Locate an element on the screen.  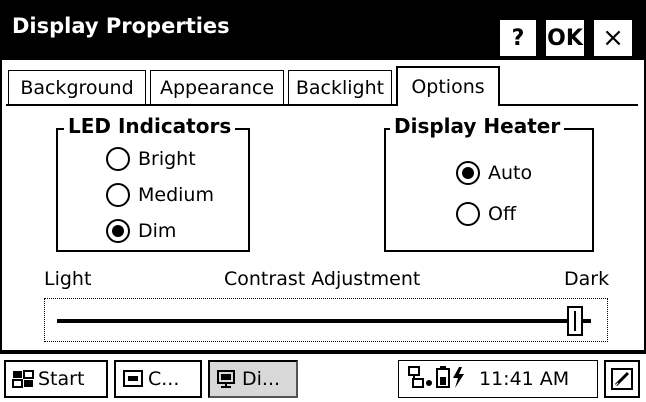
radio-off-label: Off is located at coordinates (502, 214).